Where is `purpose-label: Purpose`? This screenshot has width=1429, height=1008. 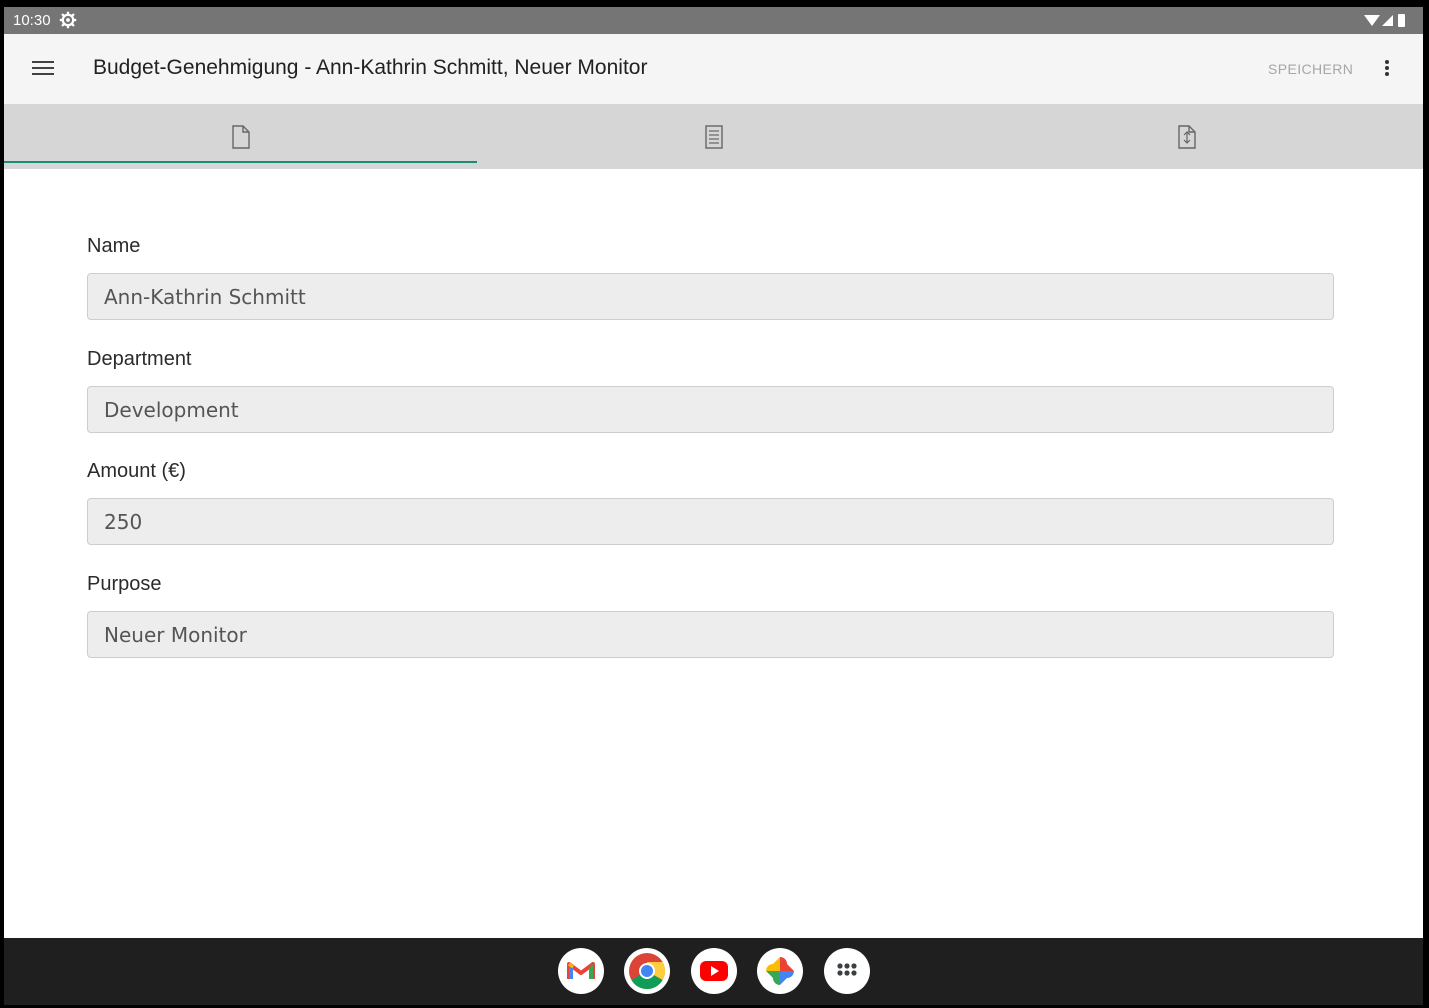 purpose-label: Purpose is located at coordinates (124, 584).